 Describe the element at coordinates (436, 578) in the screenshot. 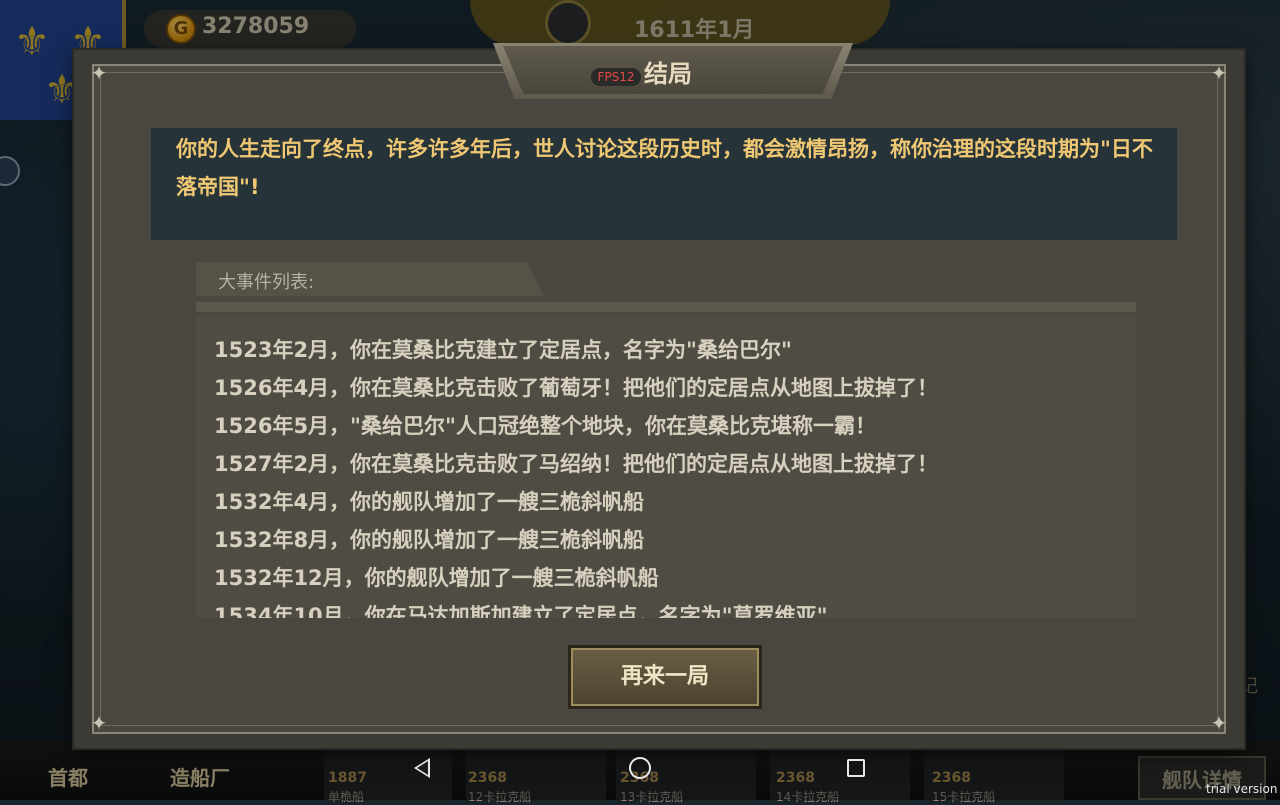

I see `event-item: 1532年12月，你的舰队增加了一艘三桅斜帆船` at that location.